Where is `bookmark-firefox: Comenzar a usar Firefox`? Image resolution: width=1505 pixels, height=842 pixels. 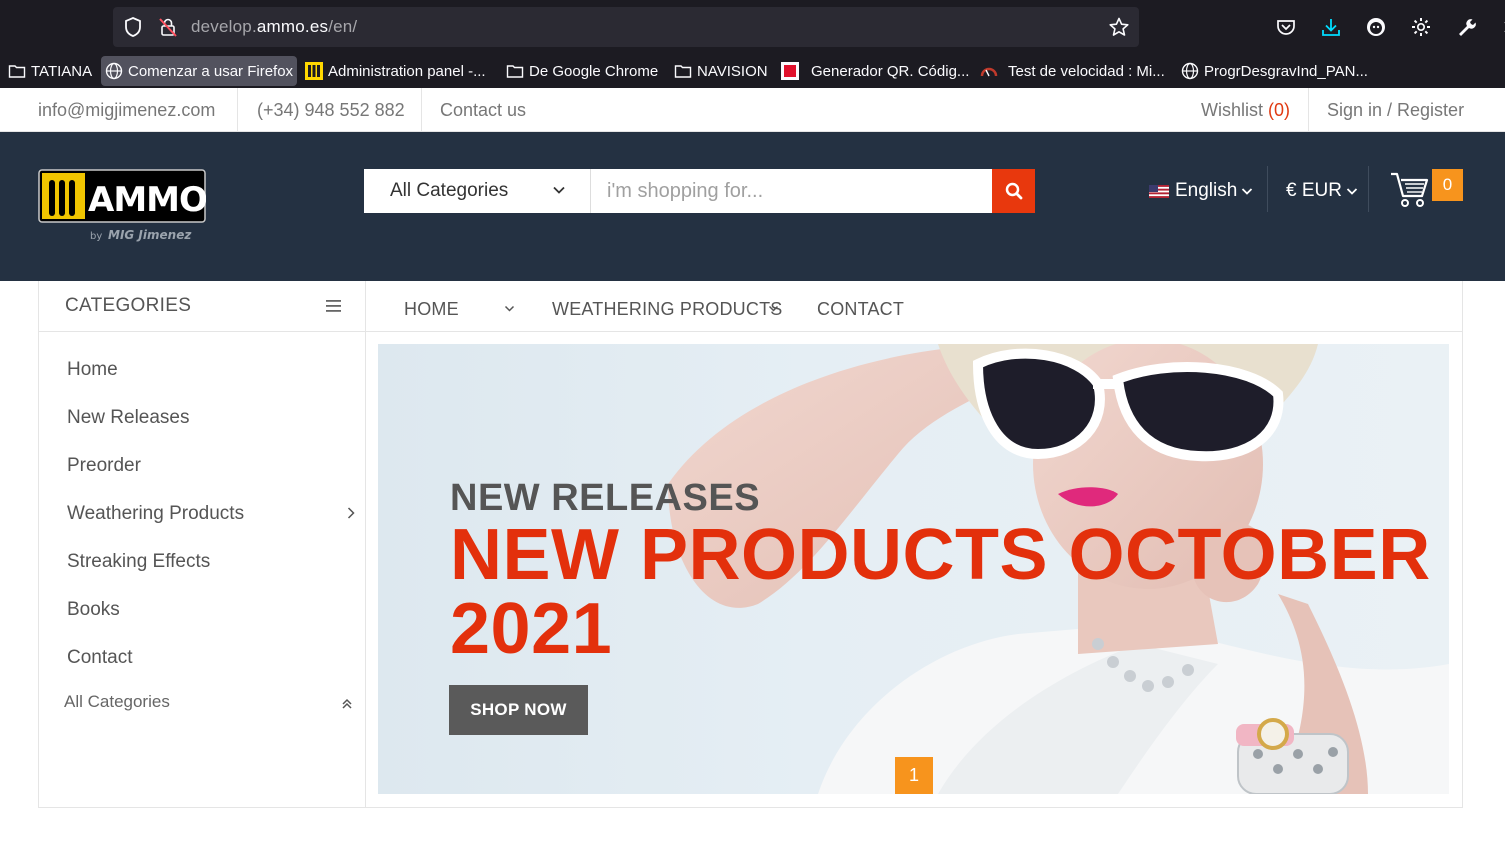 bookmark-firefox: Comenzar a usar Firefox is located at coordinates (199, 71).